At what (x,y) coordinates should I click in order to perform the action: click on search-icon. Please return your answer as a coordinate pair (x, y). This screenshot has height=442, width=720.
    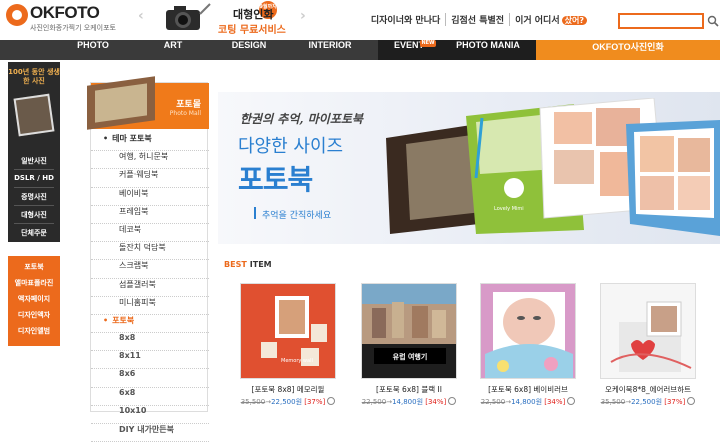
    Looking at the image, I should click on (713, 21).